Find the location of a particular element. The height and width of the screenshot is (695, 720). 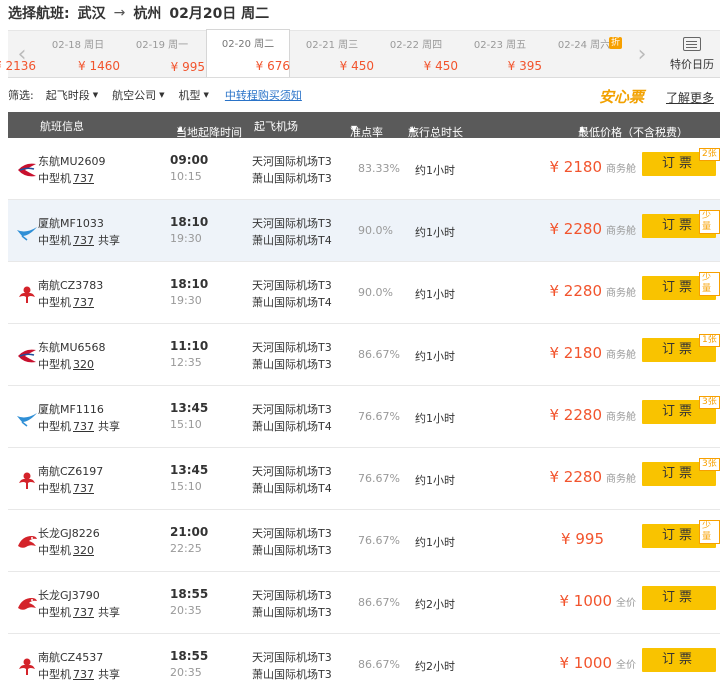

price-value: ¥ 995 is located at coordinates (582, 539).